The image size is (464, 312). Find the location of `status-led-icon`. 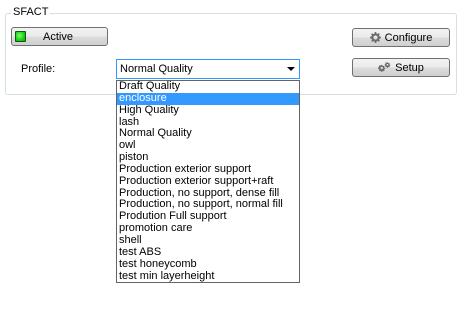

status-led-icon is located at coordinates (20, 36).